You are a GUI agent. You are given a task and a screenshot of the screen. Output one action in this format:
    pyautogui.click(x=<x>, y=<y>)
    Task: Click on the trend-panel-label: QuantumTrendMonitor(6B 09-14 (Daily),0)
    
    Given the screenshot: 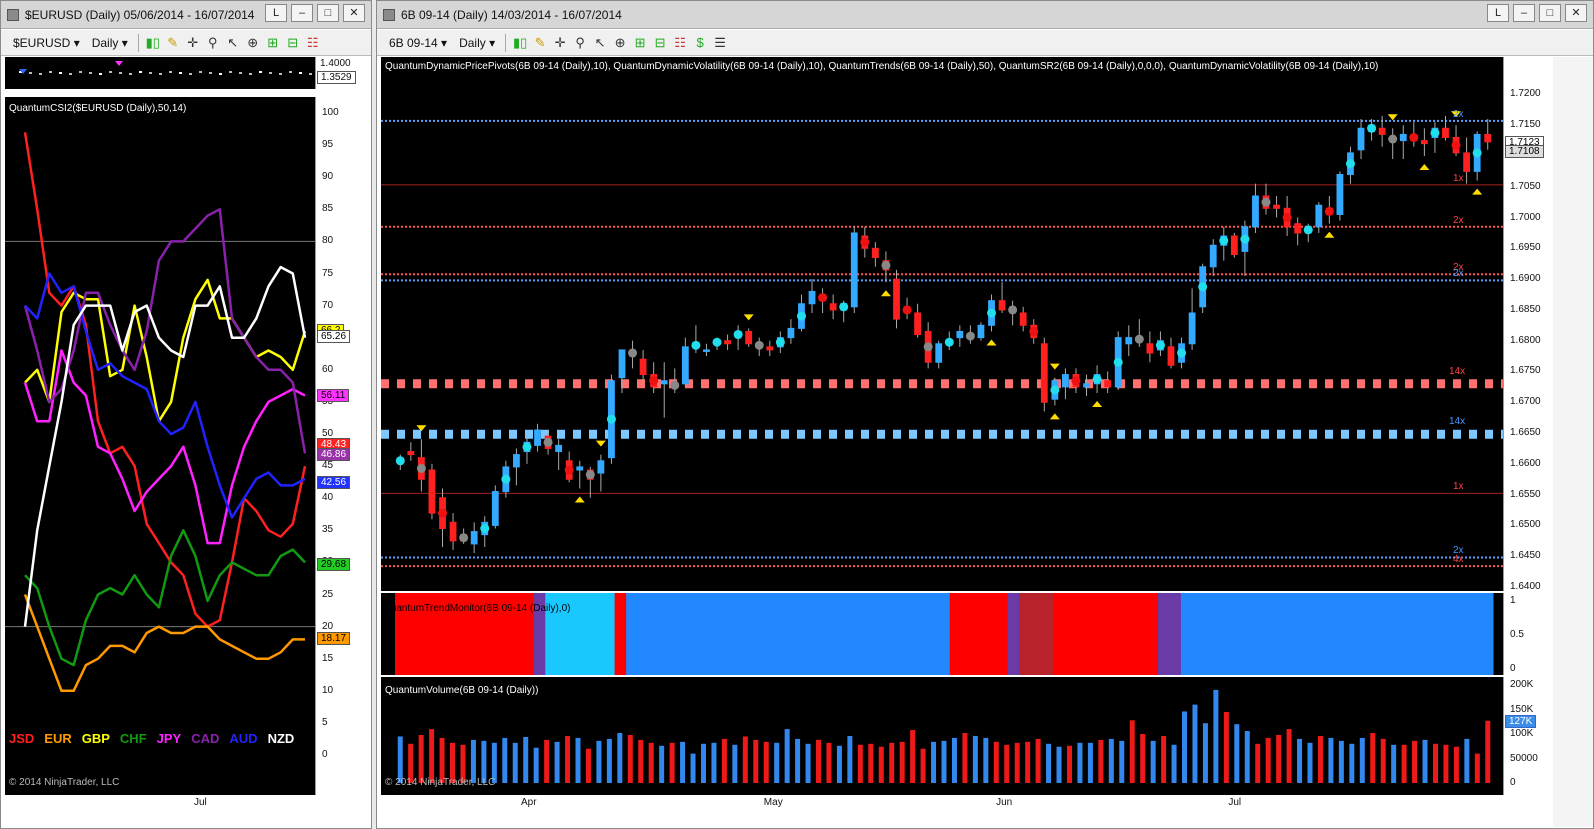 What is the action you would take?
    pyautogui.click(x=477, y=608)
    